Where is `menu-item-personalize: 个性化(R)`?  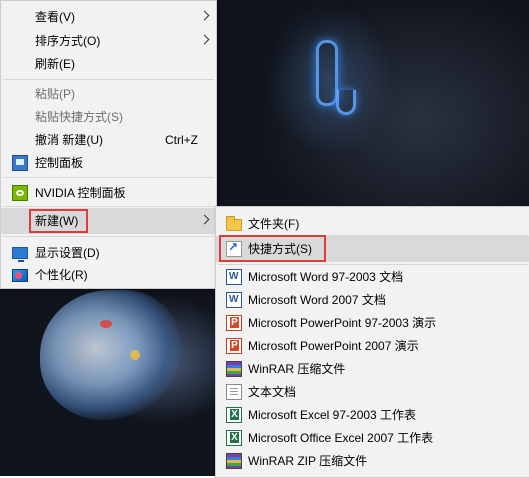
menu-item-personalize: 个性化(R) is located at coordinates (108, 275).